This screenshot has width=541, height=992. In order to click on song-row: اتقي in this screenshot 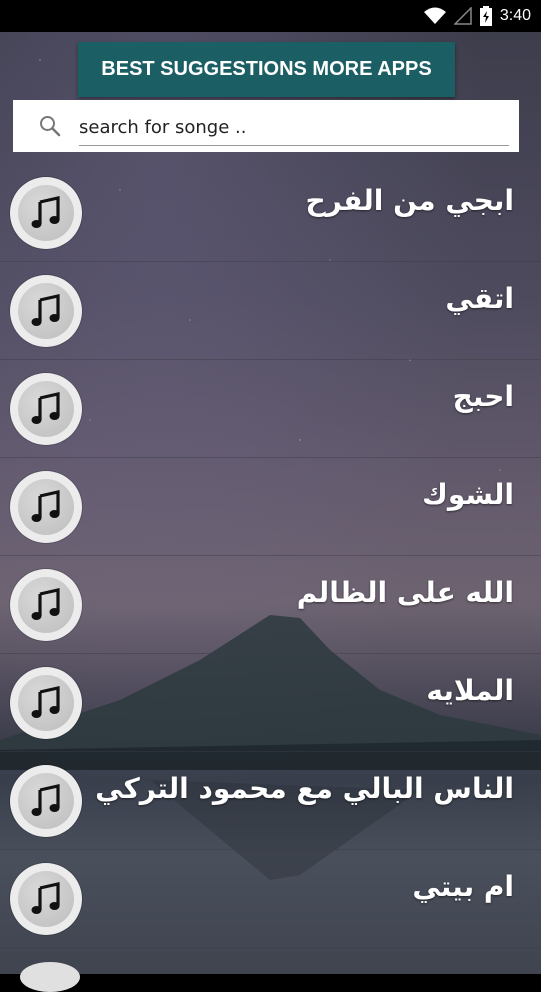, I will do `click(270, 311)`.